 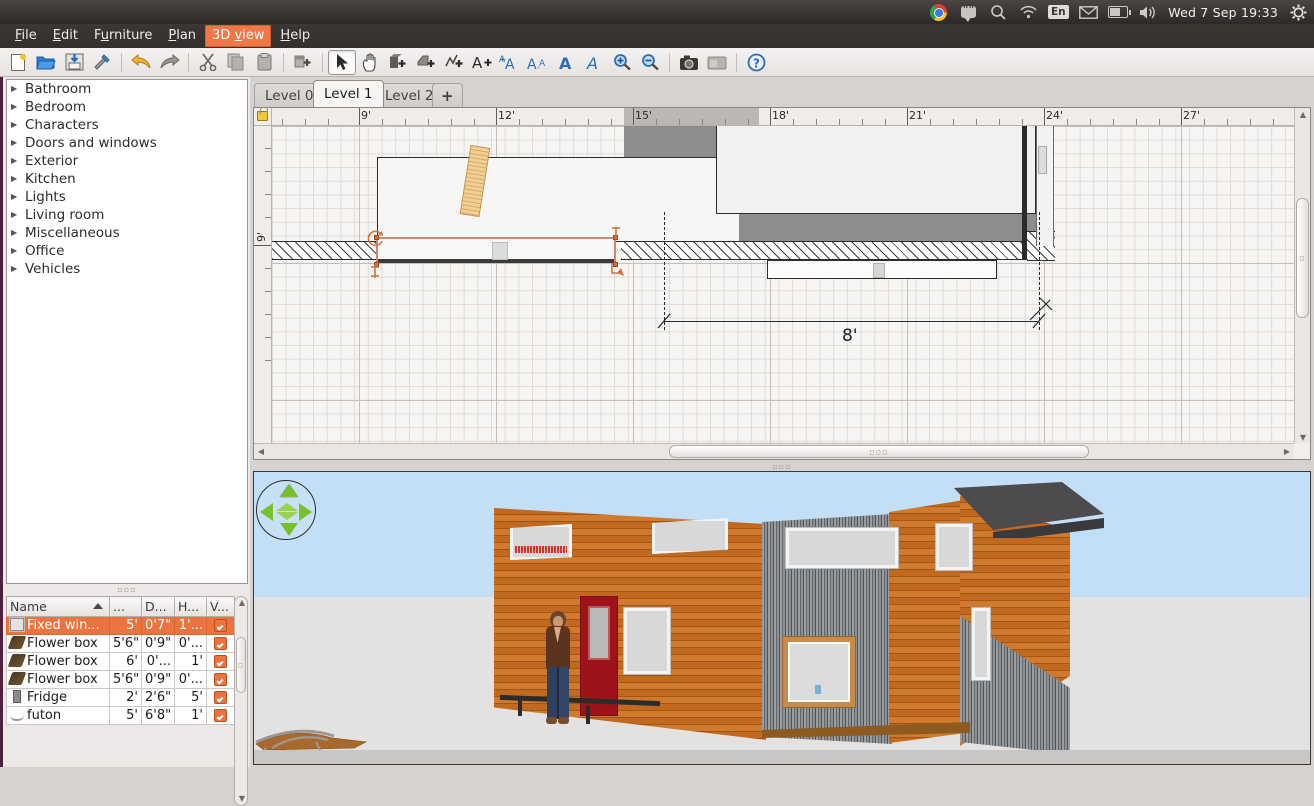 What do you see at coordinates (558, 669) in the screenshot?
I see `woman-character-3d-object` at bounding box center [558, 669].